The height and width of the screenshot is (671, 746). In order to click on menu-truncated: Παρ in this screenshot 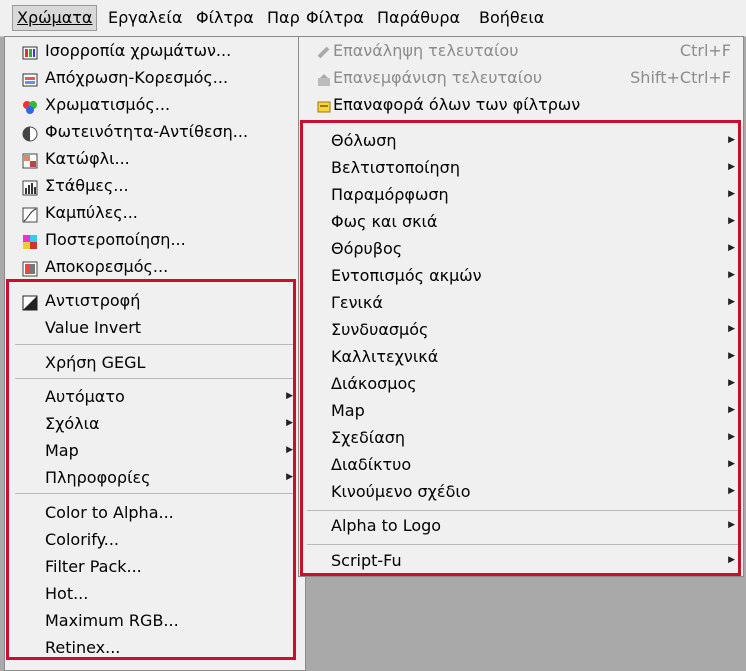, I will do `click(283, 18)`.